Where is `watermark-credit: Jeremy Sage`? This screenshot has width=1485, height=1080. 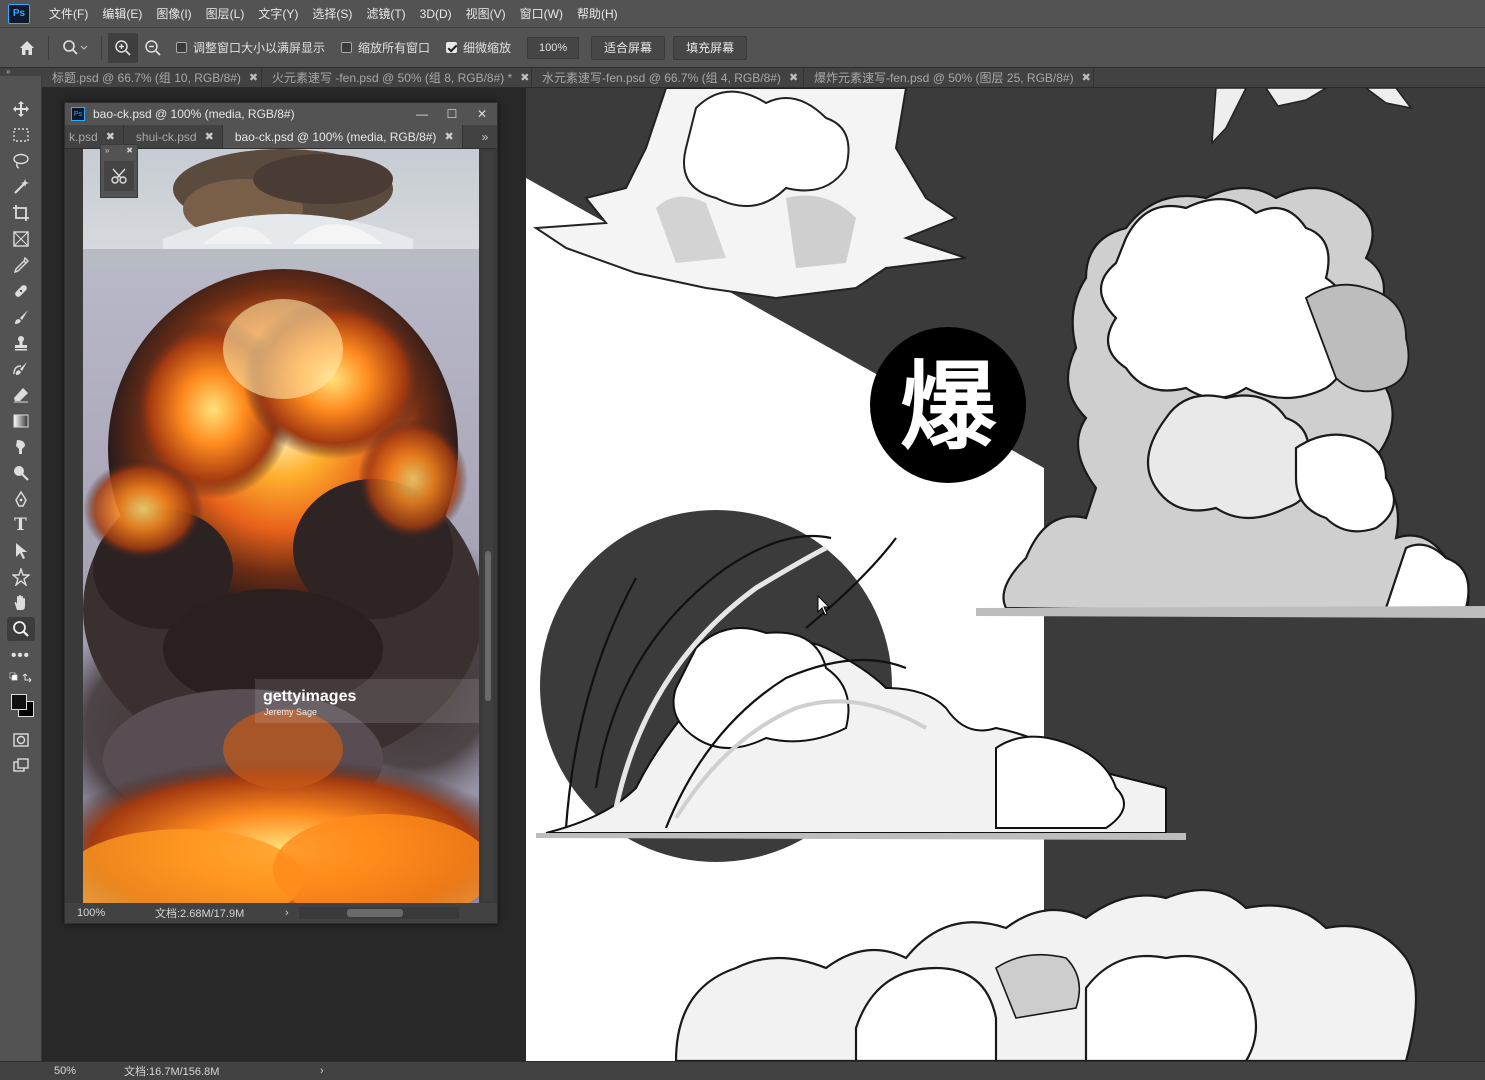 watermark-credit: Jeremy Sage is located at coordinates (290, 712).